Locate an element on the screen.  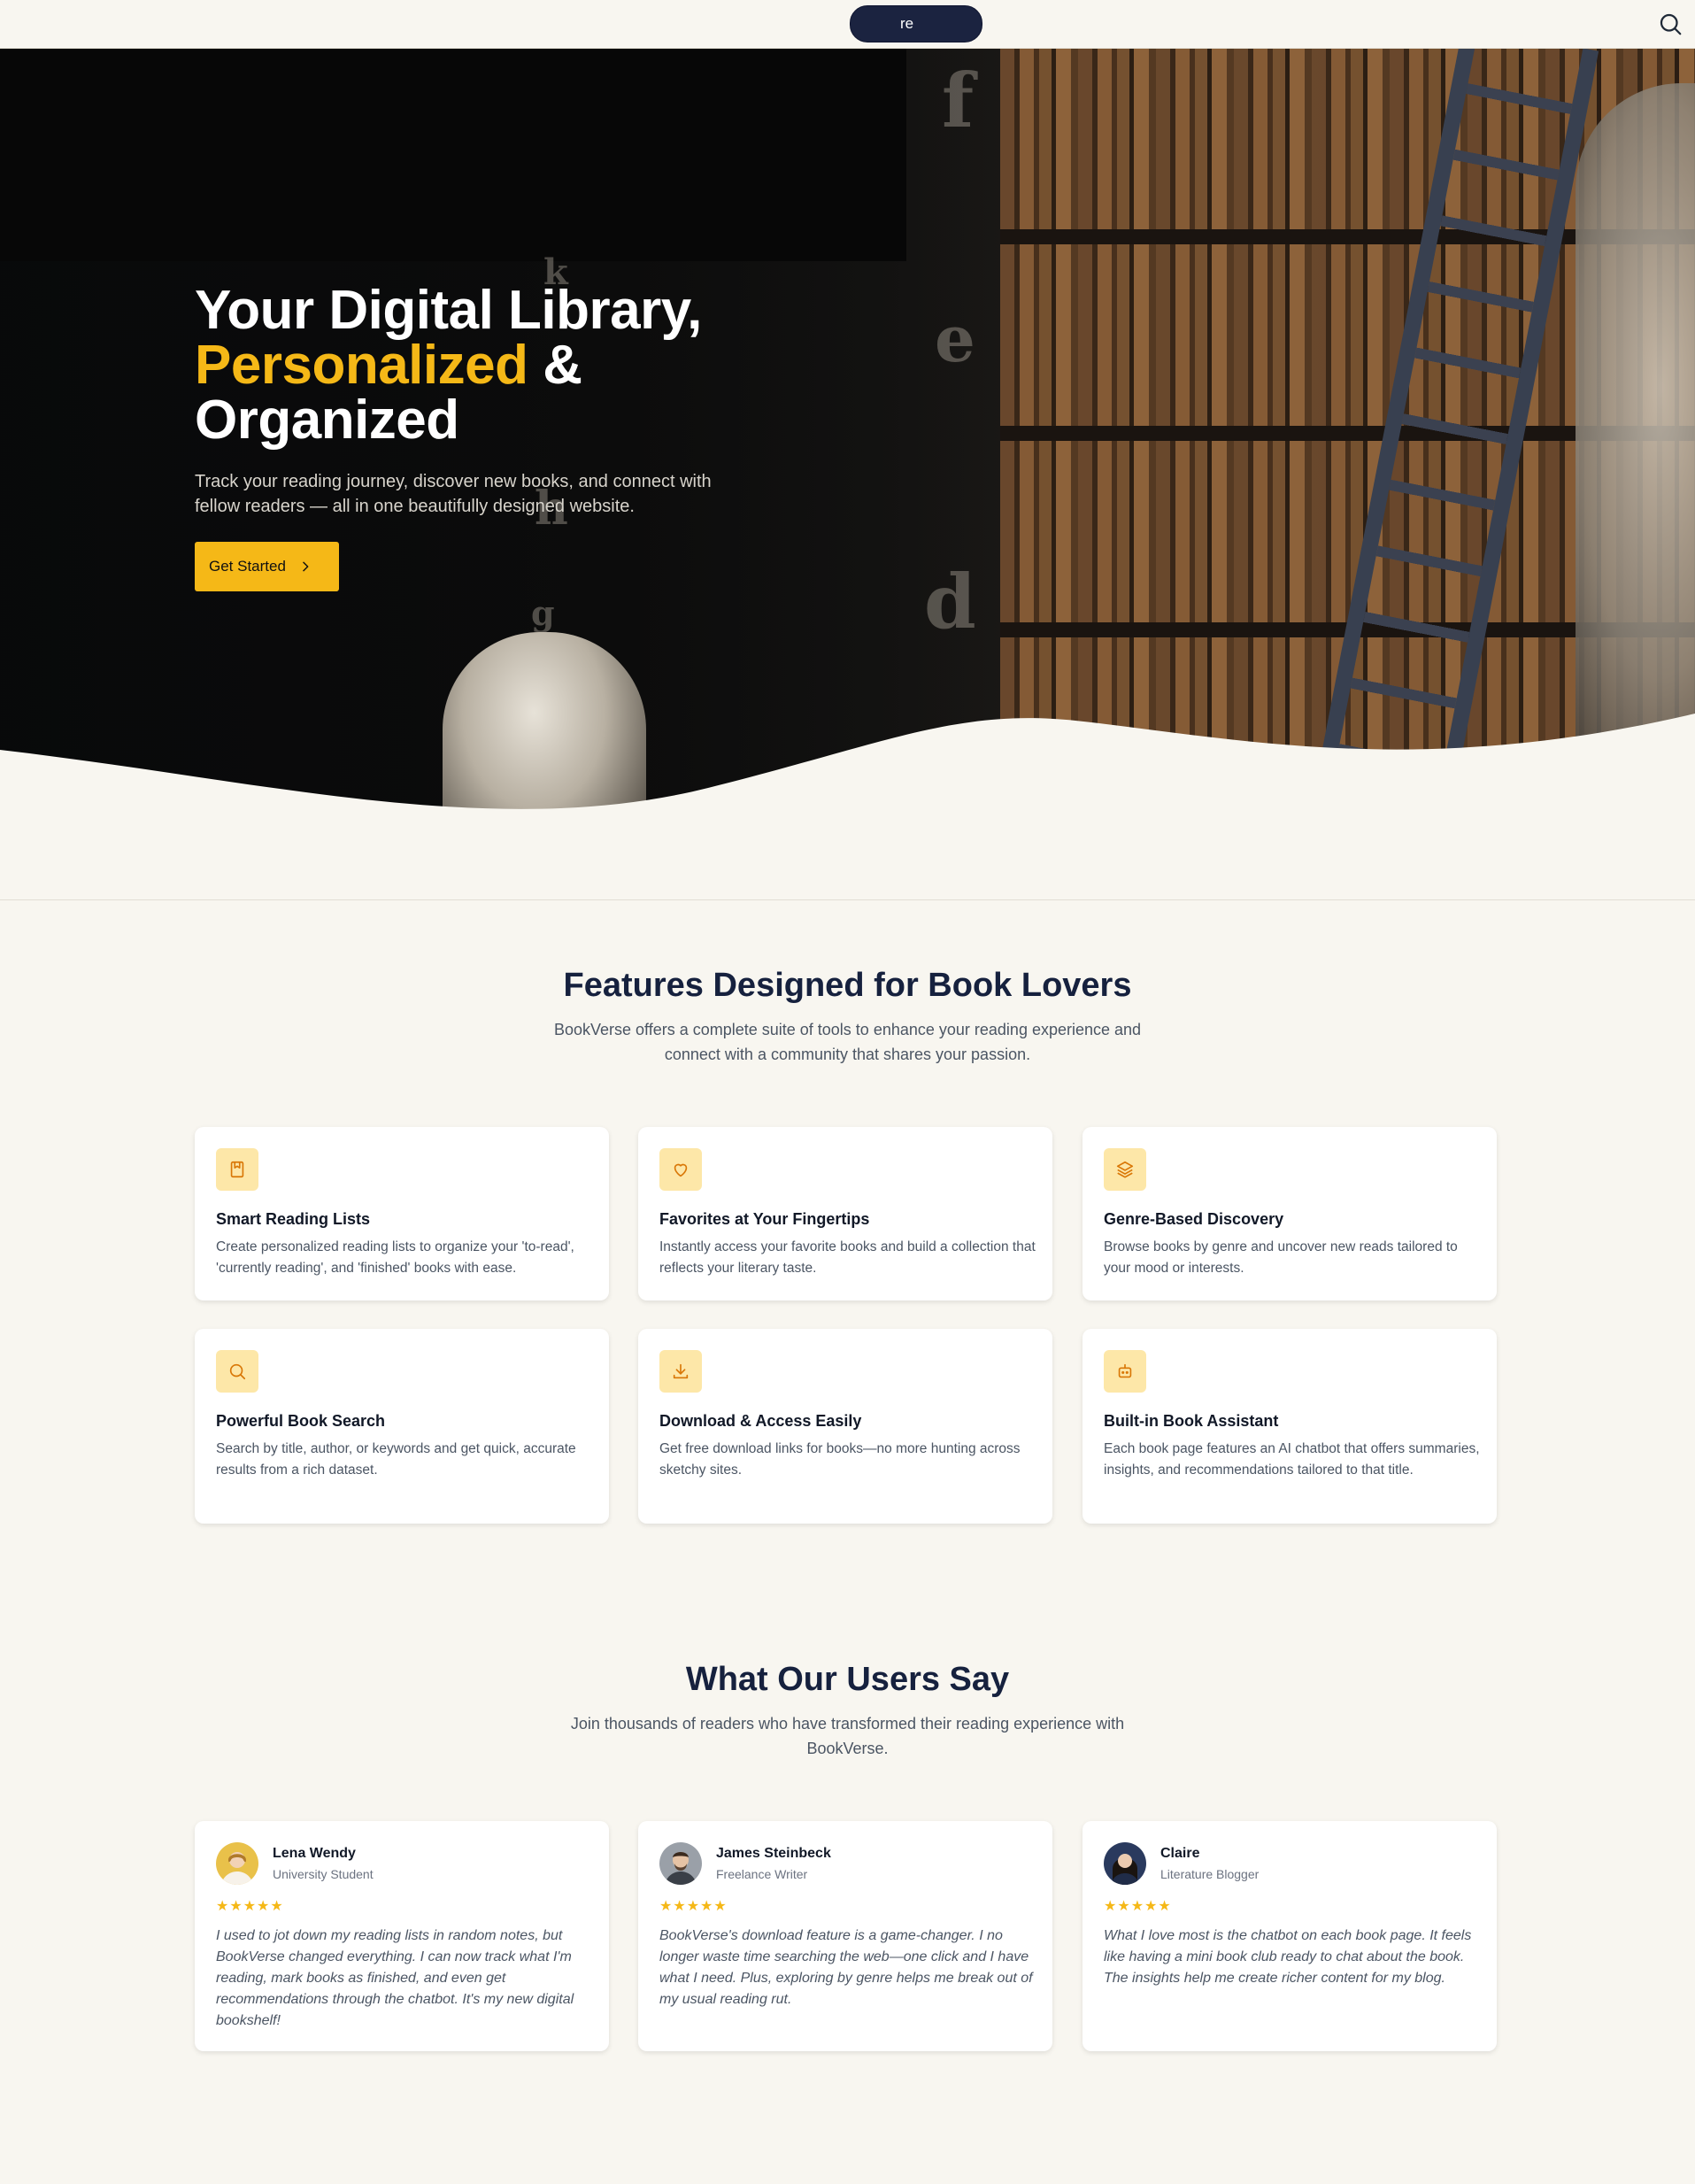
get-started-label: Get Started is located at coordinates (248, 566).